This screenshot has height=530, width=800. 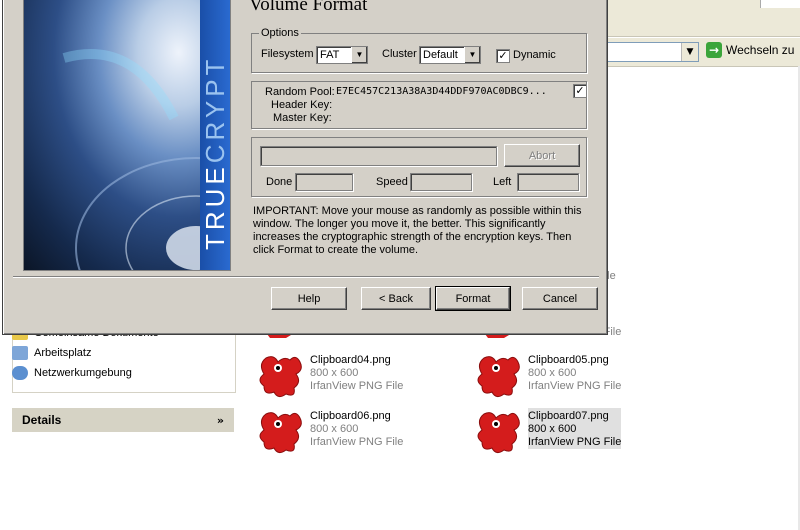 I want to click on go-arrow-icon: →, so click(x=714, y=50).